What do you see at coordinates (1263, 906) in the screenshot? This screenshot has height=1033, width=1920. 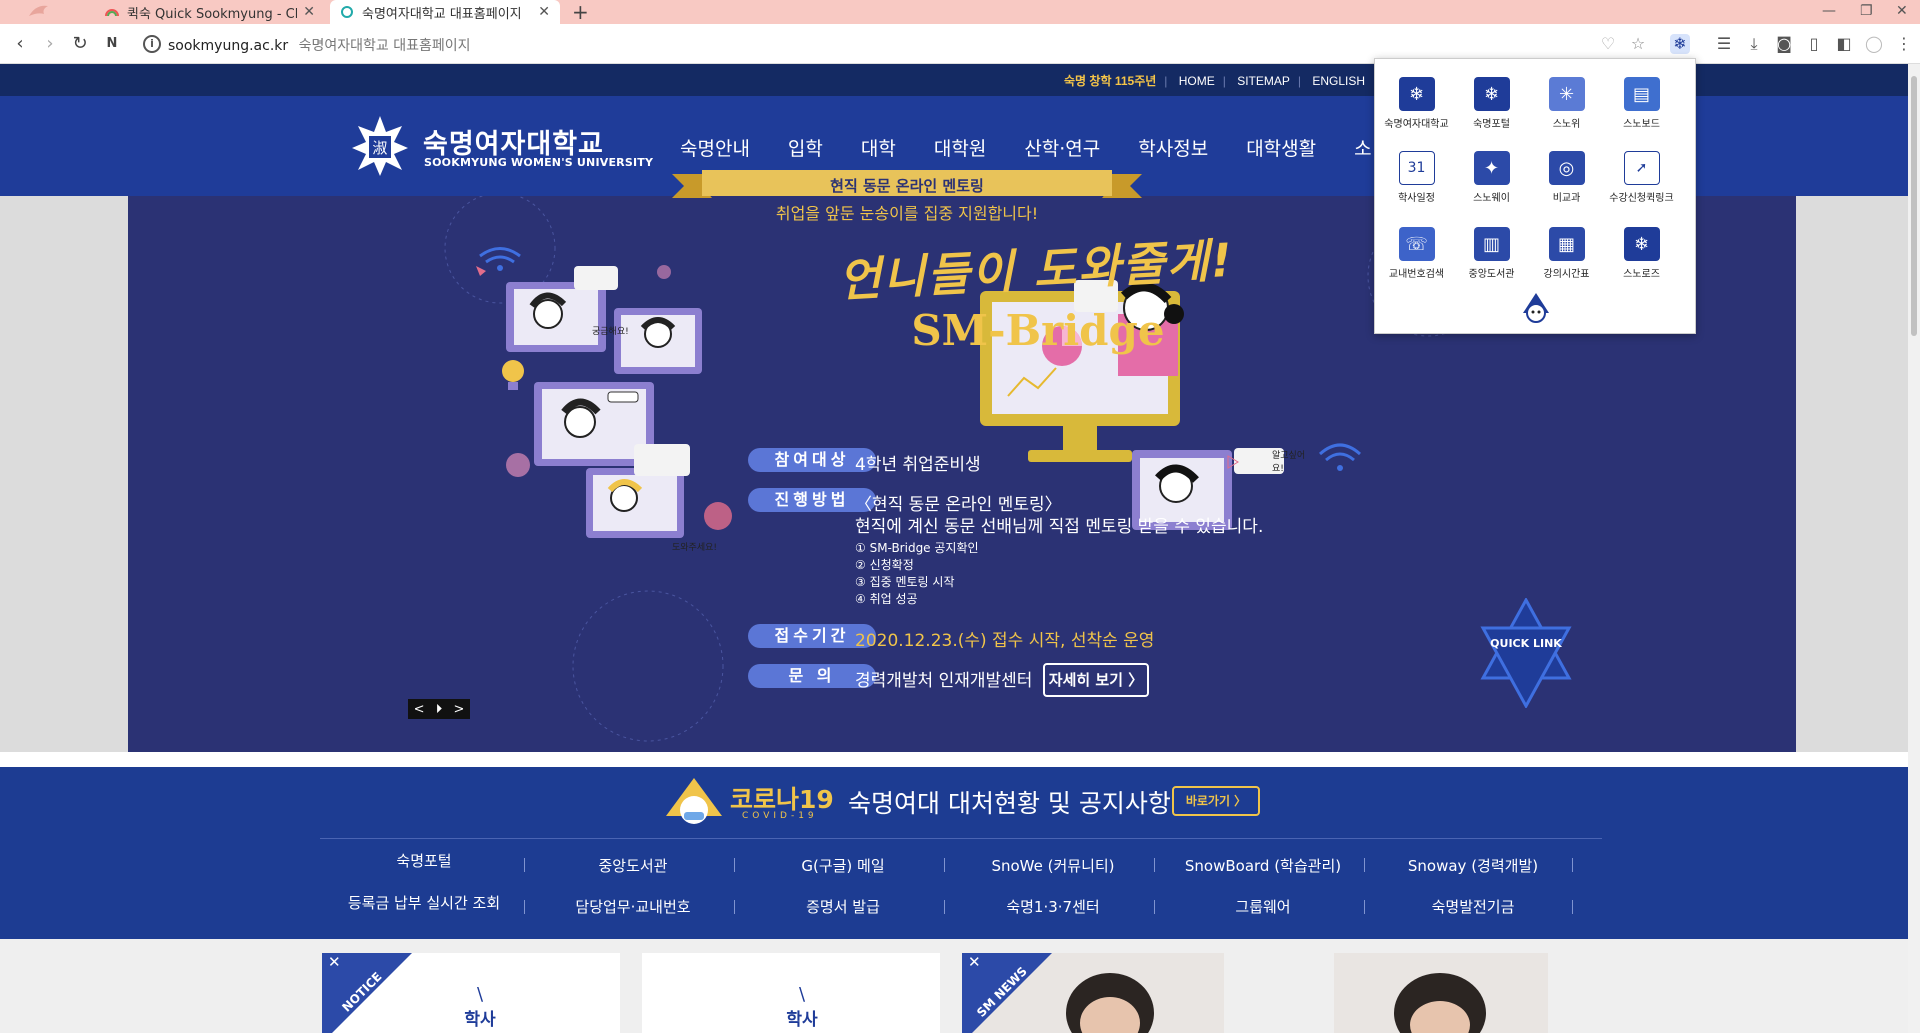 I see `quick-link-groupware: 그룹웨어` at bounding box center [1263, 906].